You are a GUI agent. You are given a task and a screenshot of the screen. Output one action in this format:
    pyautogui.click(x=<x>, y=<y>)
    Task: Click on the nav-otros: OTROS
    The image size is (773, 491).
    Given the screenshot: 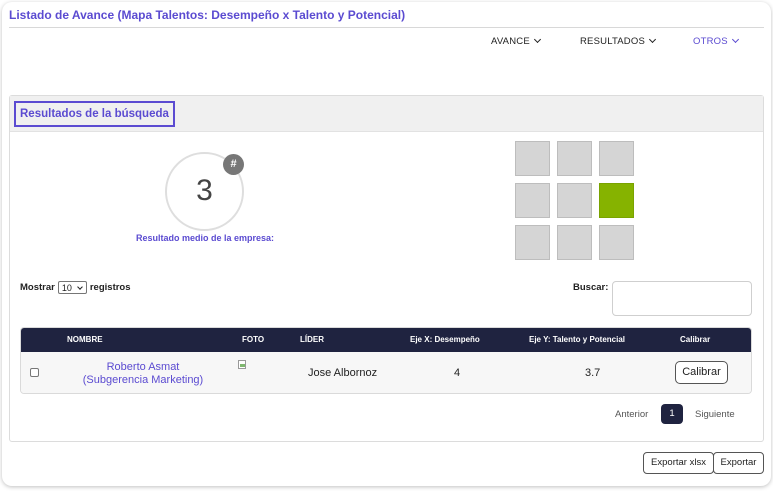 What is the action you would take?
    pyautogui.click(x=716, y=41)
    